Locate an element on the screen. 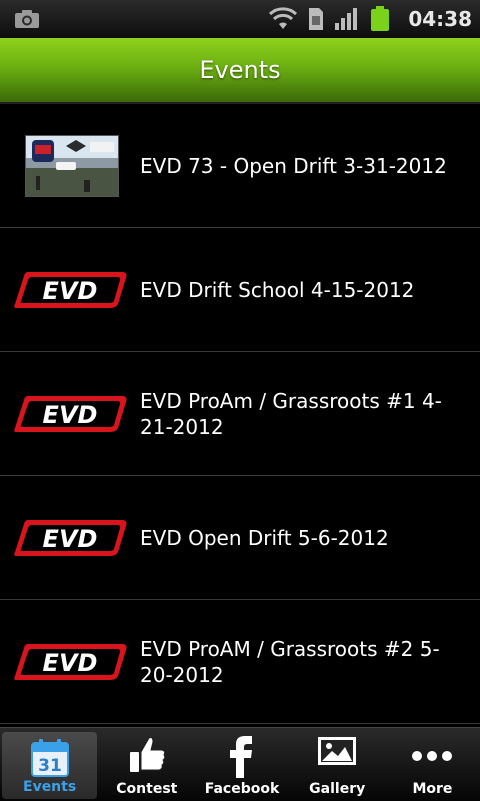 This screenshot has width=480, height=801. bottom-tab-bar: 31 Events Contest Facebook Gallery More is located at coordinates (240, 764).